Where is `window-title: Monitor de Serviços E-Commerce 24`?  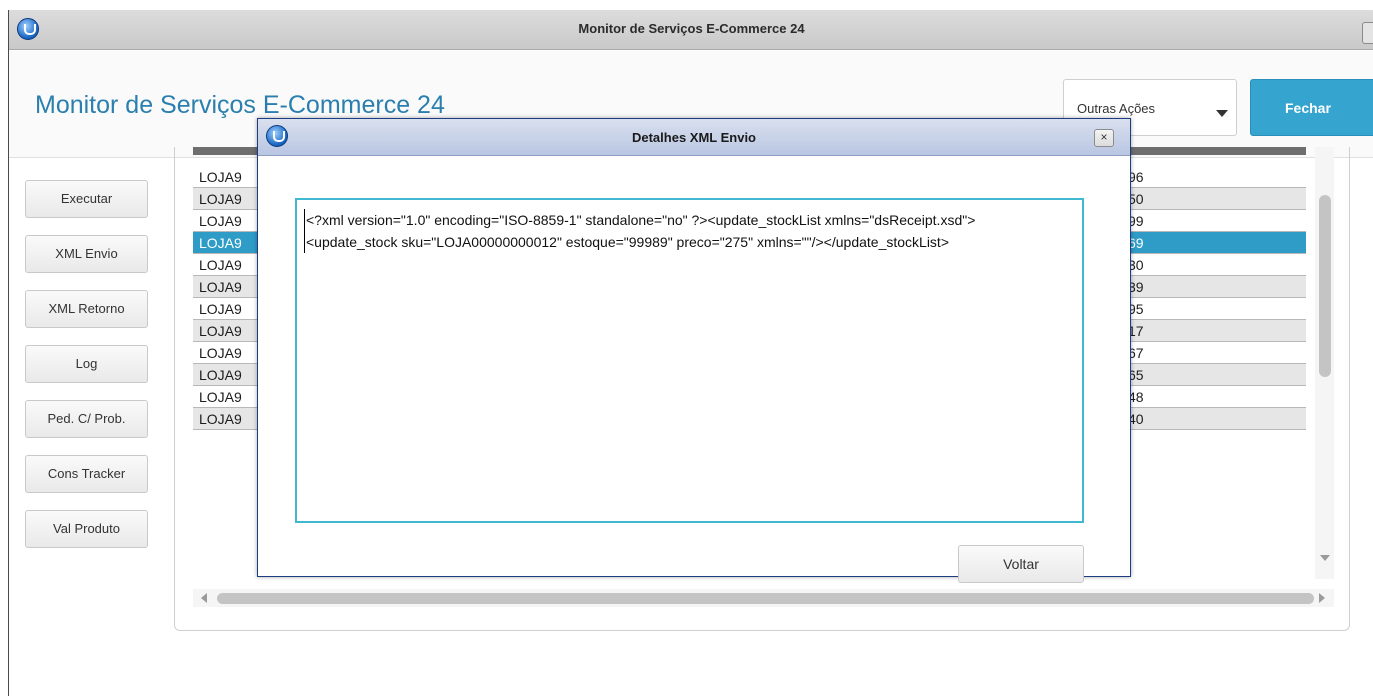 window-title: Monitor de Serviços E-Commerce 24 is located at coordinates (691, 28).